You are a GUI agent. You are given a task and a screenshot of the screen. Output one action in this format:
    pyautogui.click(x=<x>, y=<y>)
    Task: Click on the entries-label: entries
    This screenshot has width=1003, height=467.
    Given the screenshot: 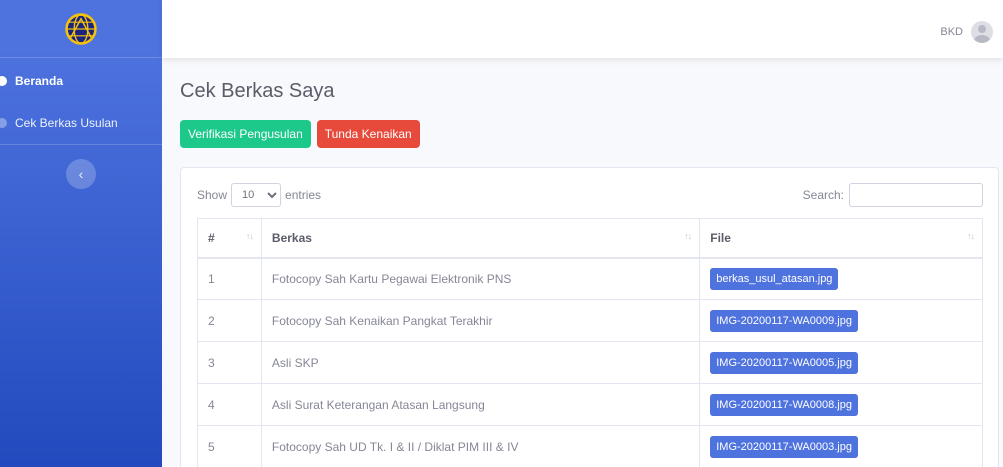 What is the action you would take?
    pyautogui.click(x=303, y=195)
    